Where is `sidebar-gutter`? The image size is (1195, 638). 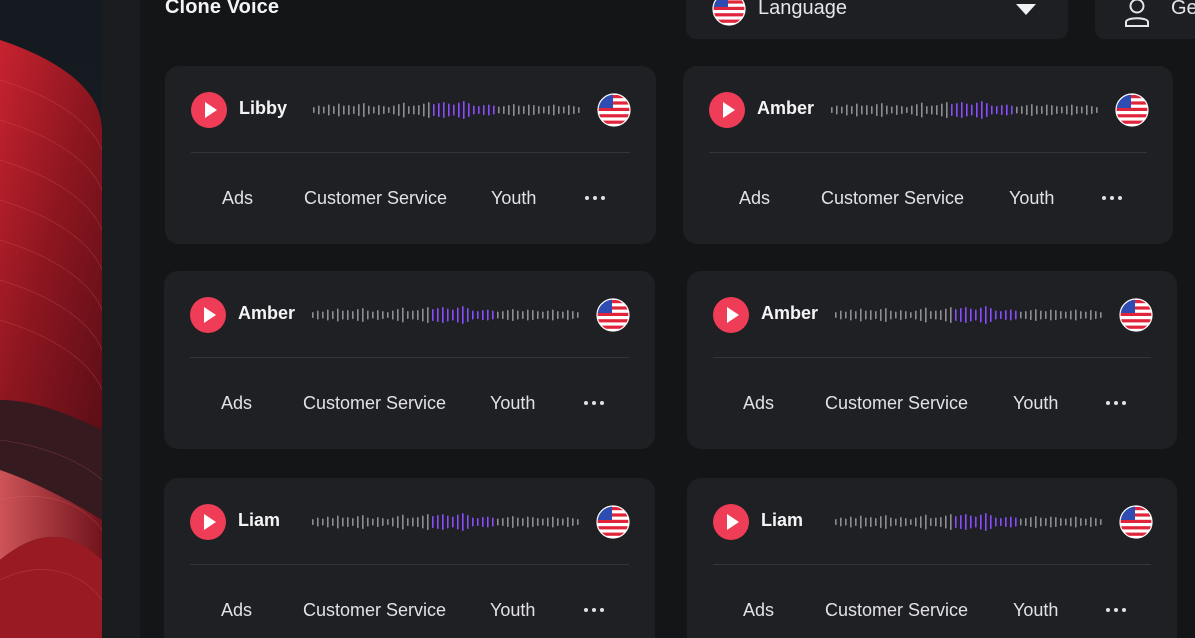
sidebar-gutter is located at coordinates (121, 319).